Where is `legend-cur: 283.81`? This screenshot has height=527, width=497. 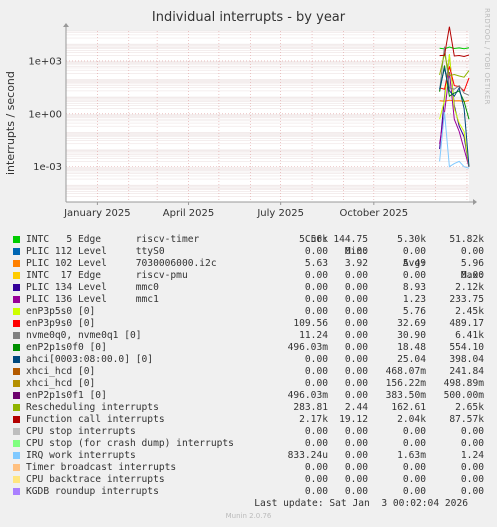 legend-cur: 283.81 is located at coordinates (310, 407).